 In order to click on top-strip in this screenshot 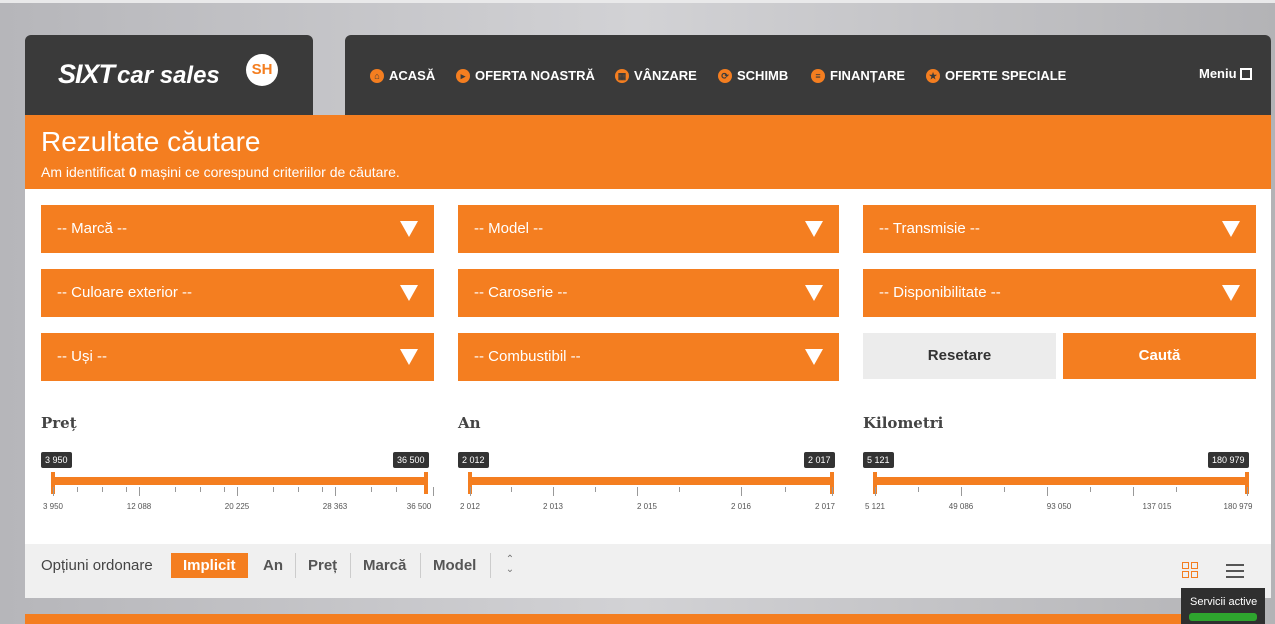, I will do `click(637, 1)`.